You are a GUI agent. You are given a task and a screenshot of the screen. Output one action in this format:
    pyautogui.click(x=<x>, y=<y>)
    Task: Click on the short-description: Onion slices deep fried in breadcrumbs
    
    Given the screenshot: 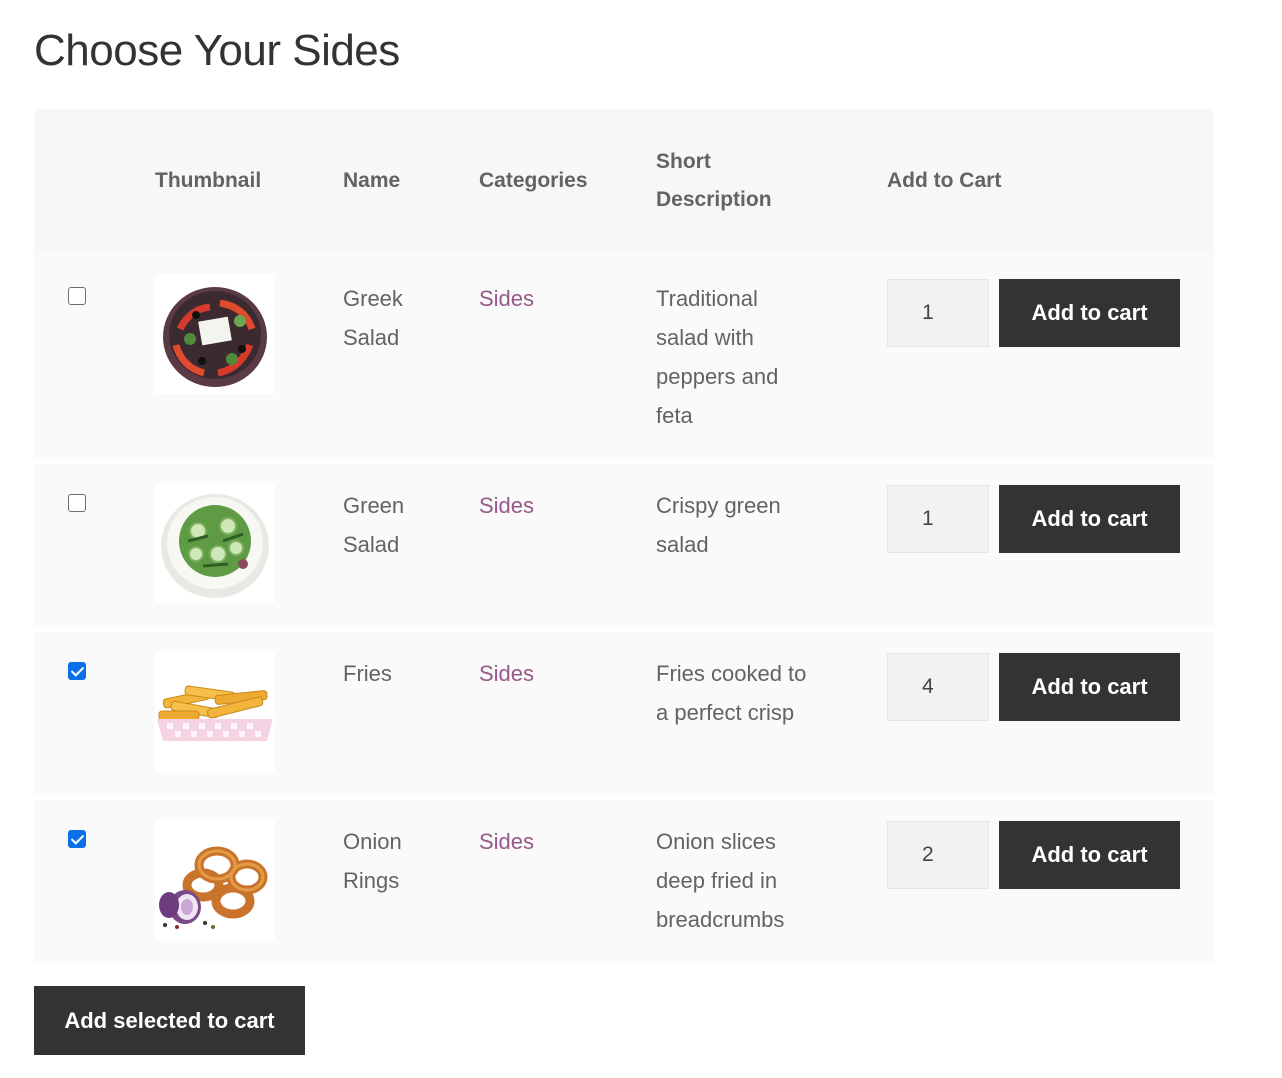 What is the action you would take?
    pyautogui.click(x=746, y=880)
    